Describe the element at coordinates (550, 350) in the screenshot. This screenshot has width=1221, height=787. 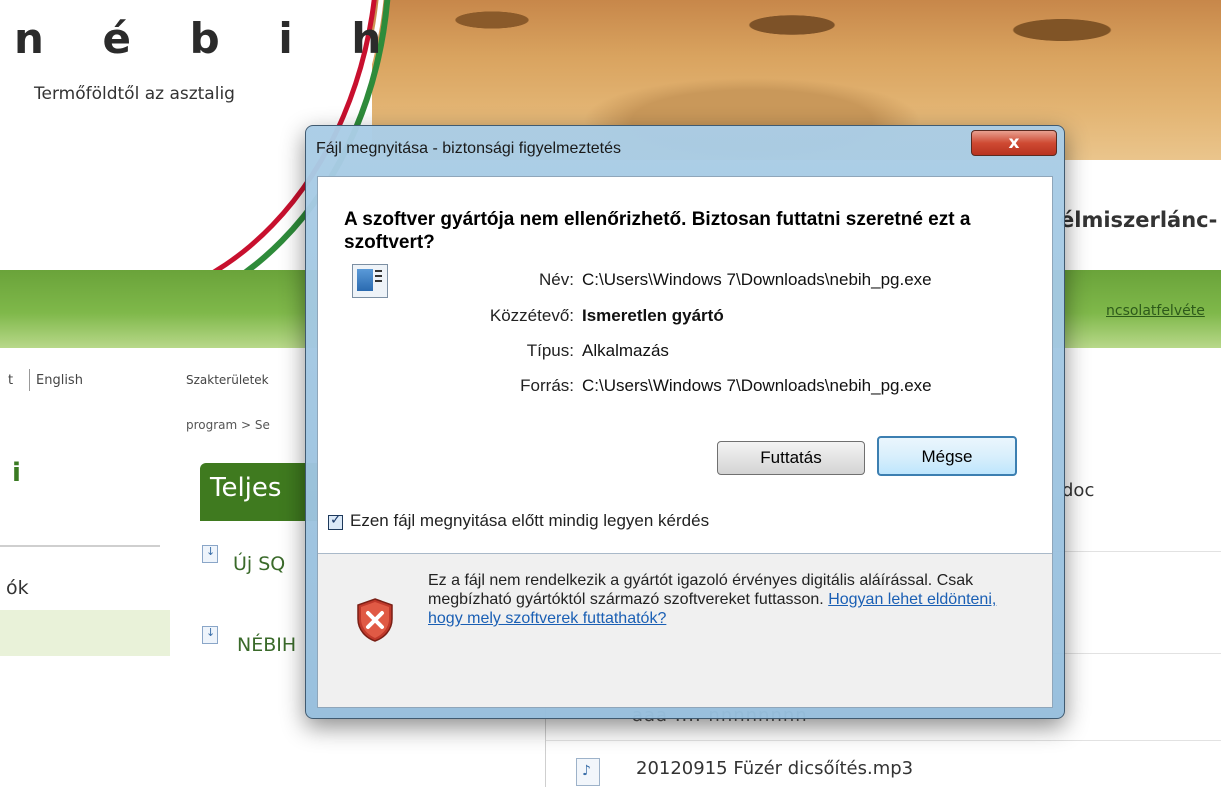
I see `type-label: Típus:` at that location.